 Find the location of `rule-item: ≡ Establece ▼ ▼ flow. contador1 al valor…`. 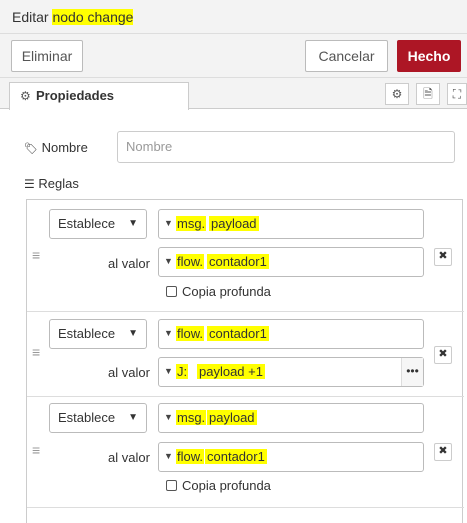

rule-item: ≡ Establece ▼ ▼ flow. contador1 al valor… is located at coordinates (245, 354).